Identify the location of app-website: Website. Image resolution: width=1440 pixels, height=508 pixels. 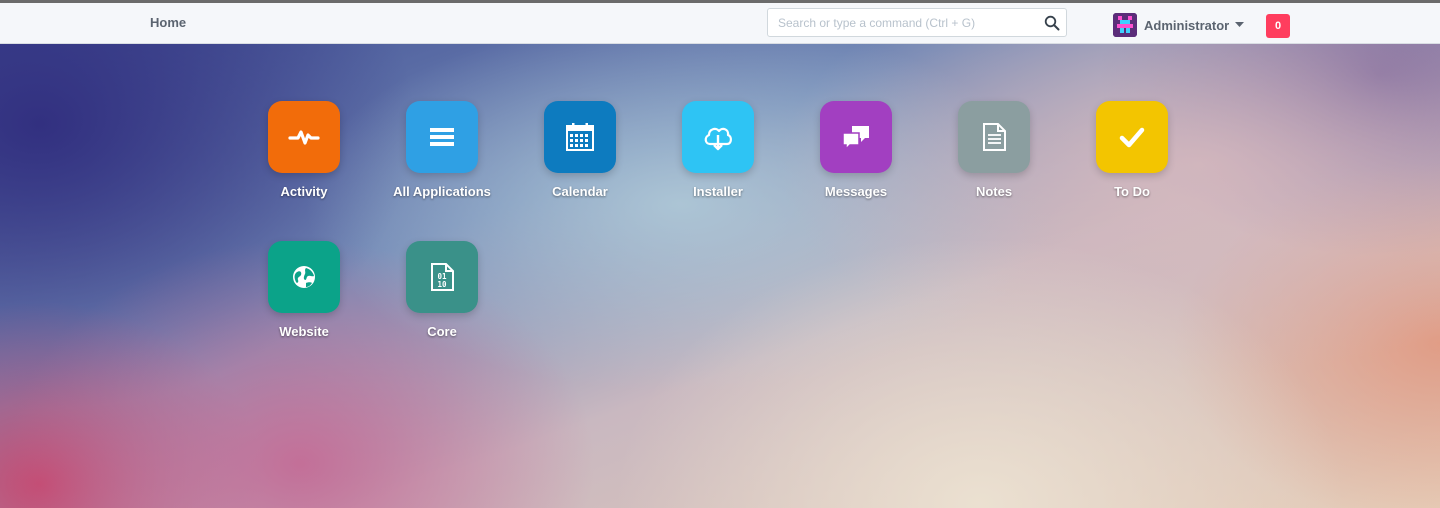
(304, 296).